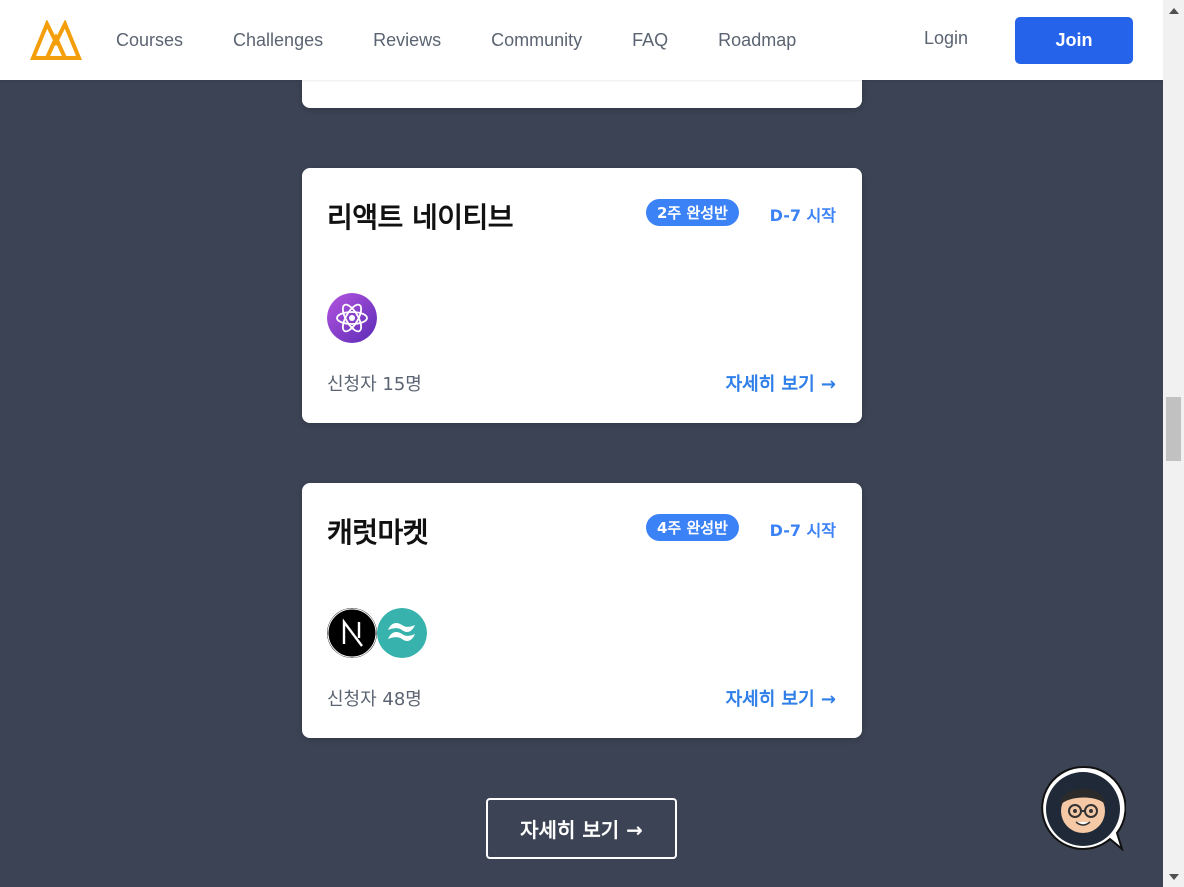 The height and width of the screenshot is (887, 1184). I want to click on nextjs-icon, so click(352, 633).